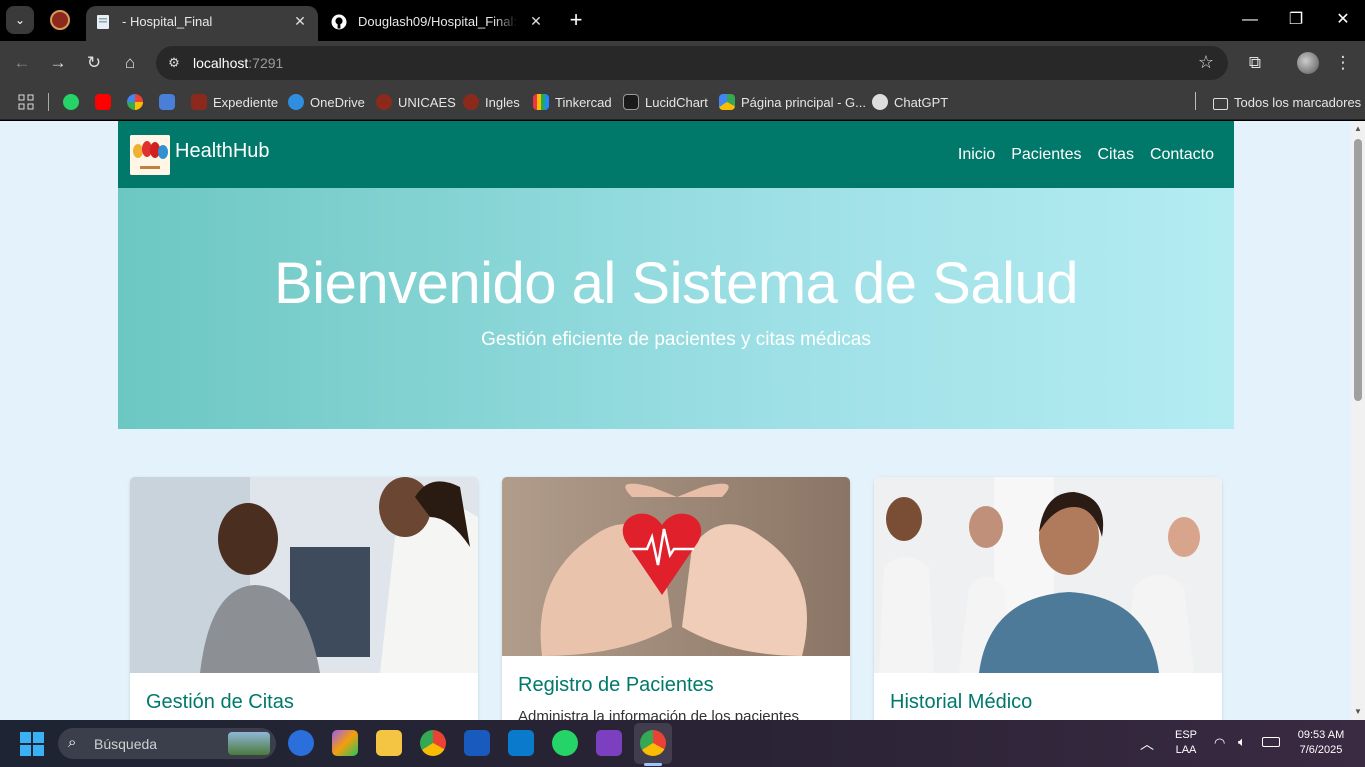 The width and height of the screenshot is (1365, 767). I want to click on healthhub-logo, so click(150, 155).